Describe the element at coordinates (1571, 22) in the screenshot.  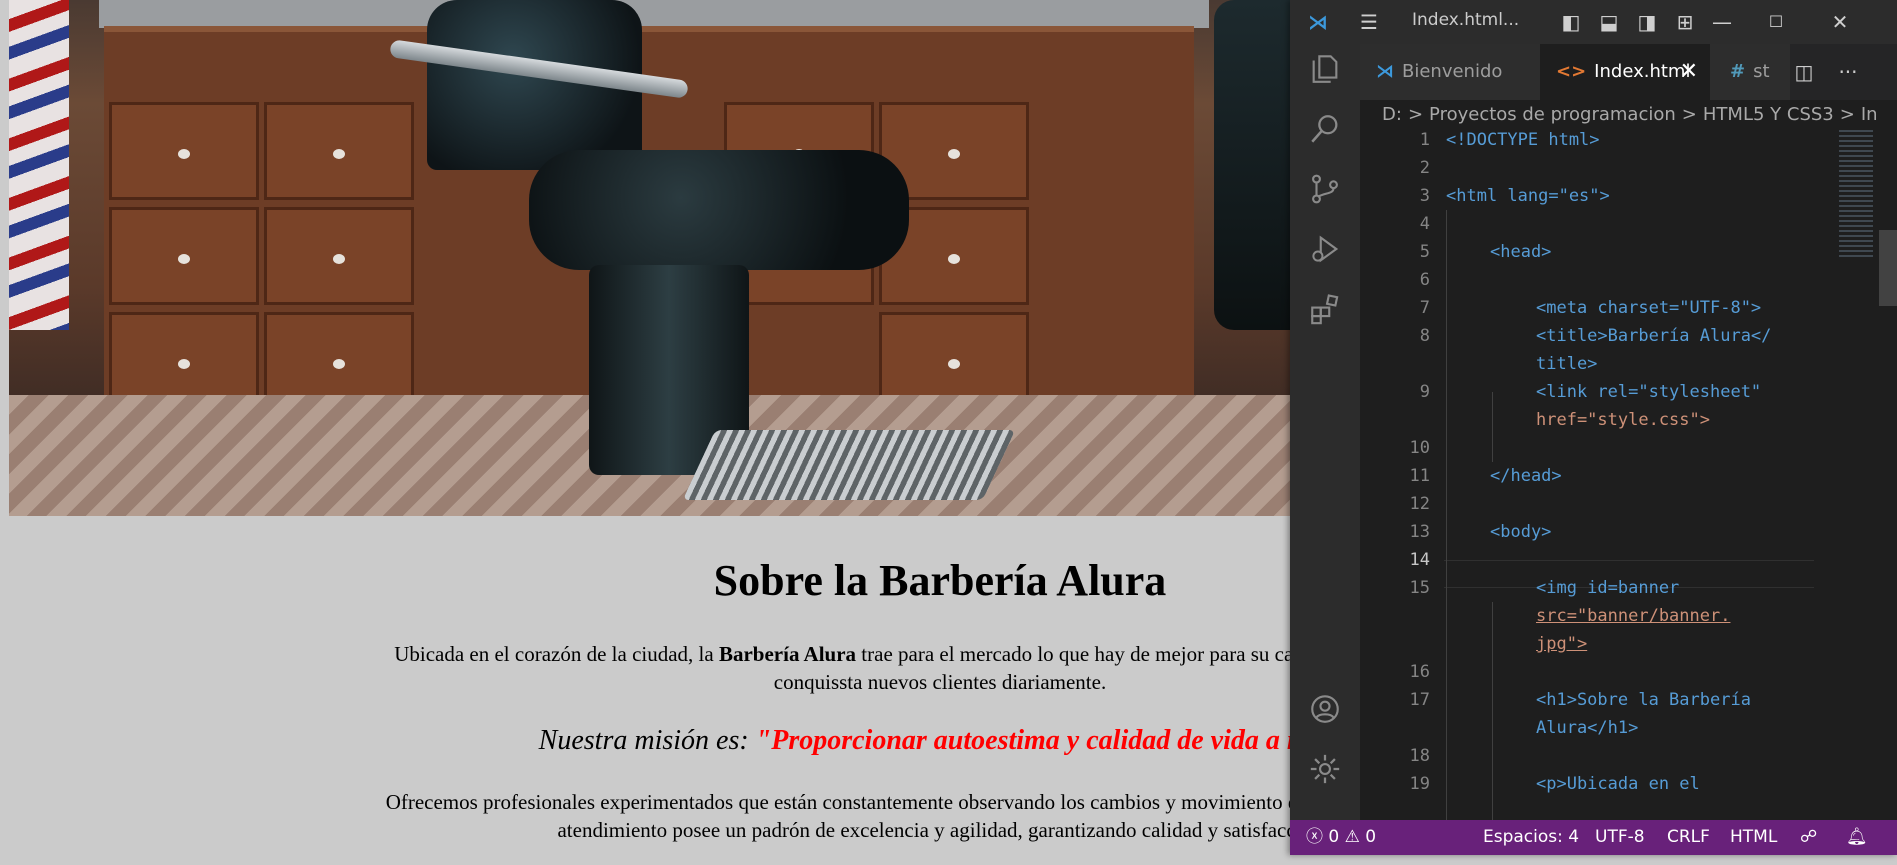
I see `toggle-primary-sidebar-icon: ◧` at that location.